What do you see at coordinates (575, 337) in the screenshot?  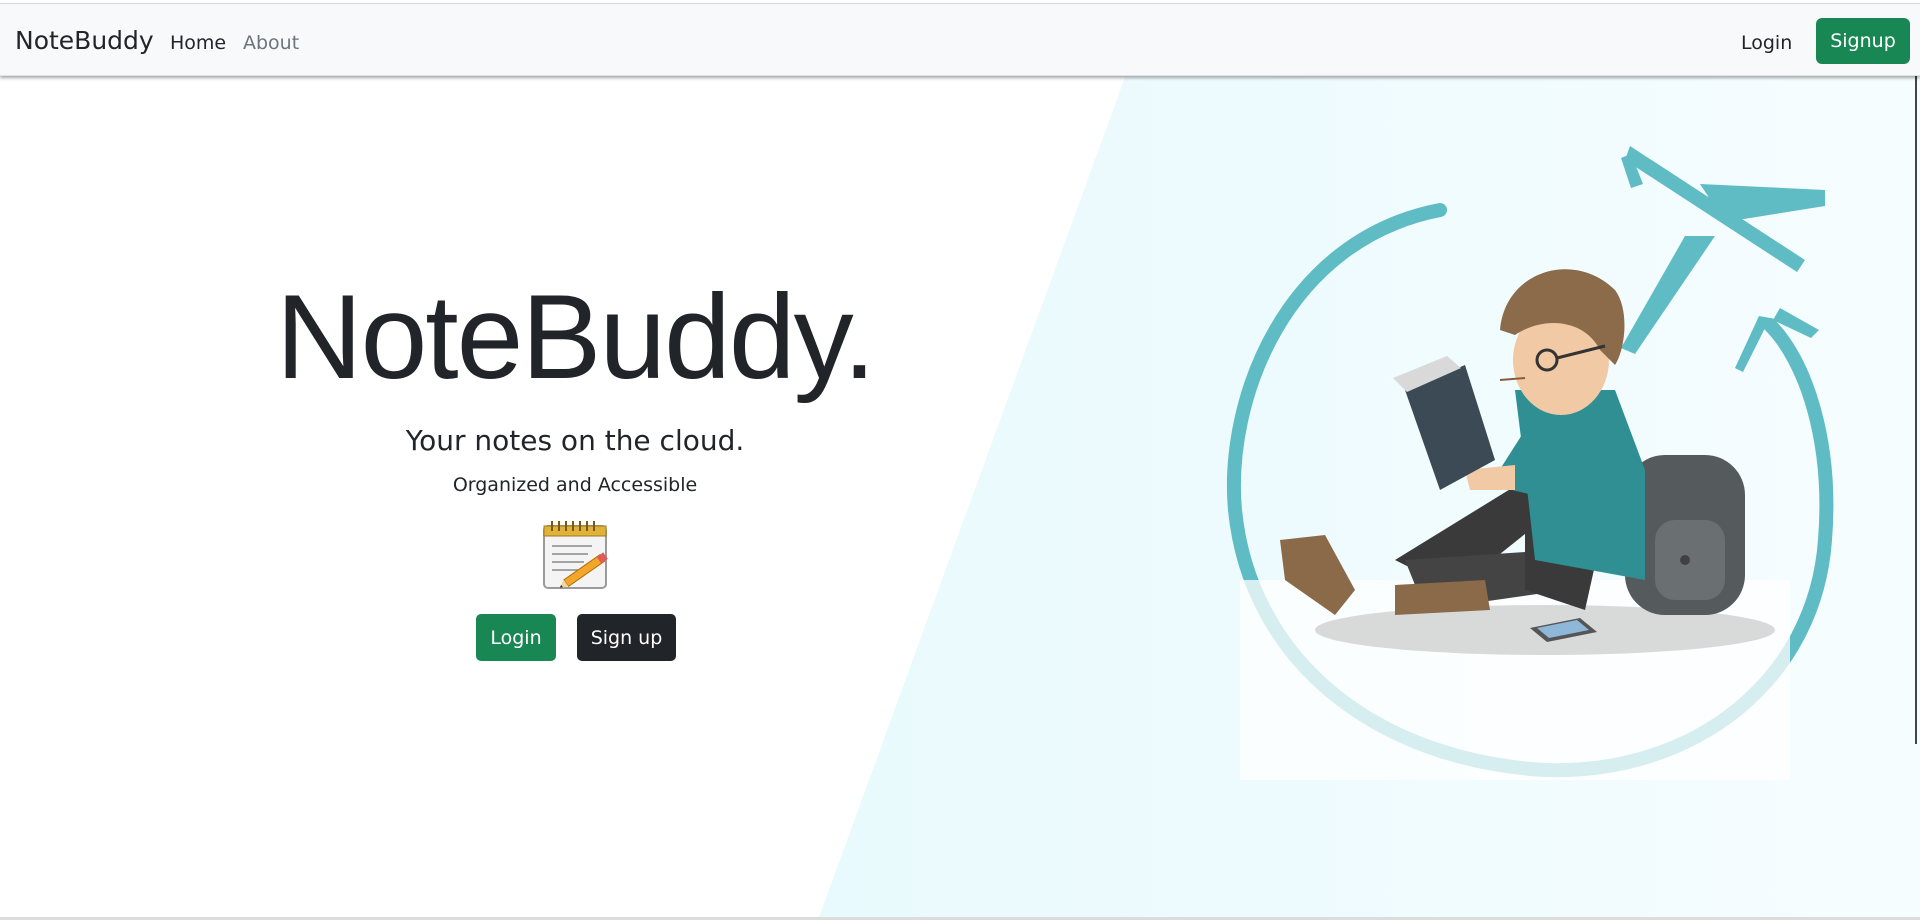 I see `hero-title: NoteBuddy.` at bounding box center [575, 337].